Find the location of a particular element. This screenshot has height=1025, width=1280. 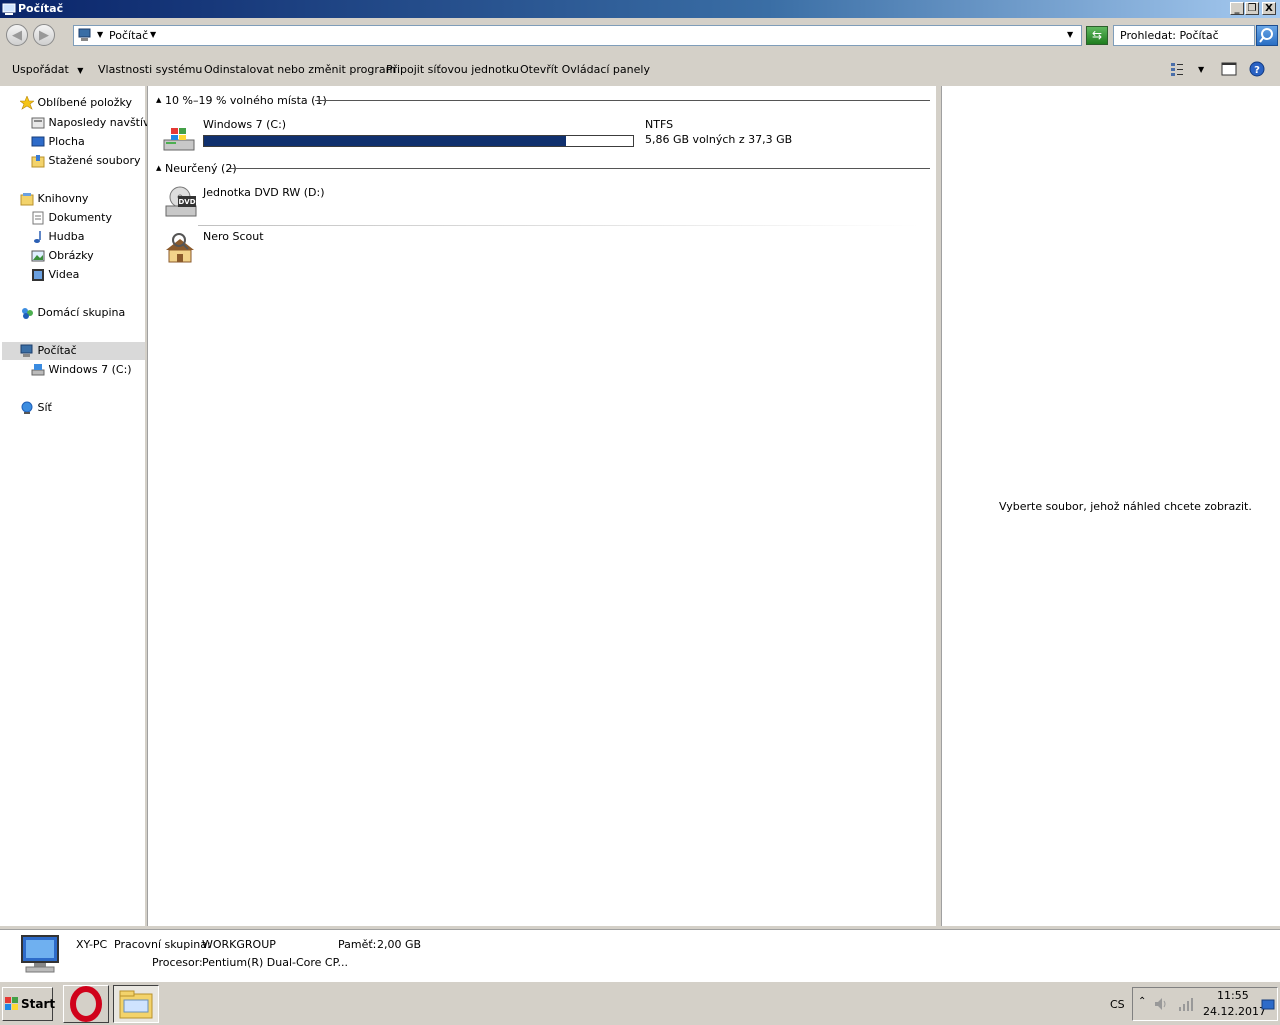

star-icon is located at coordinates (27, 102).